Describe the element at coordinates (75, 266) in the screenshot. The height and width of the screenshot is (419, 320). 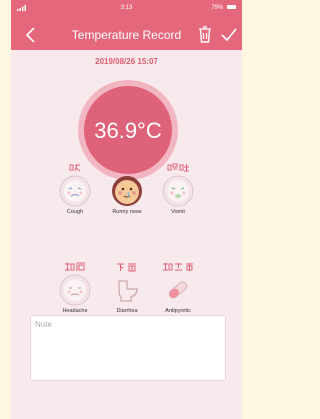
I see `headache-kanji-mark` at that location.